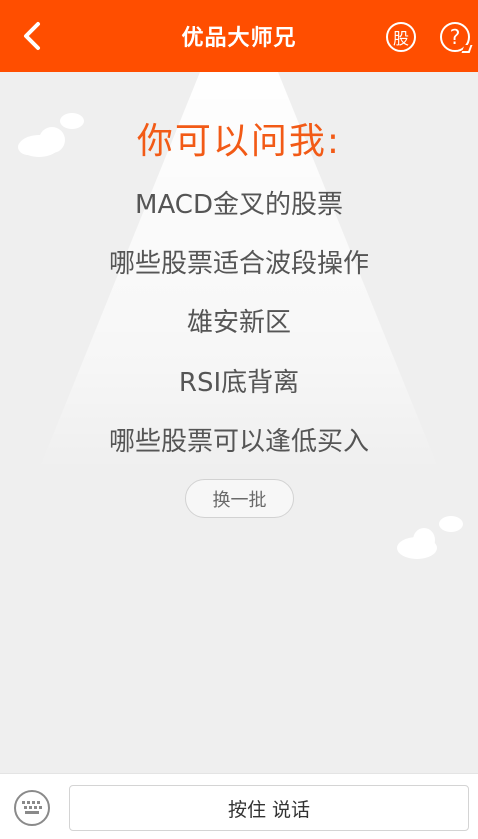  I want to click on bottom-input-bar: 按住 说话, so click(239, 806).